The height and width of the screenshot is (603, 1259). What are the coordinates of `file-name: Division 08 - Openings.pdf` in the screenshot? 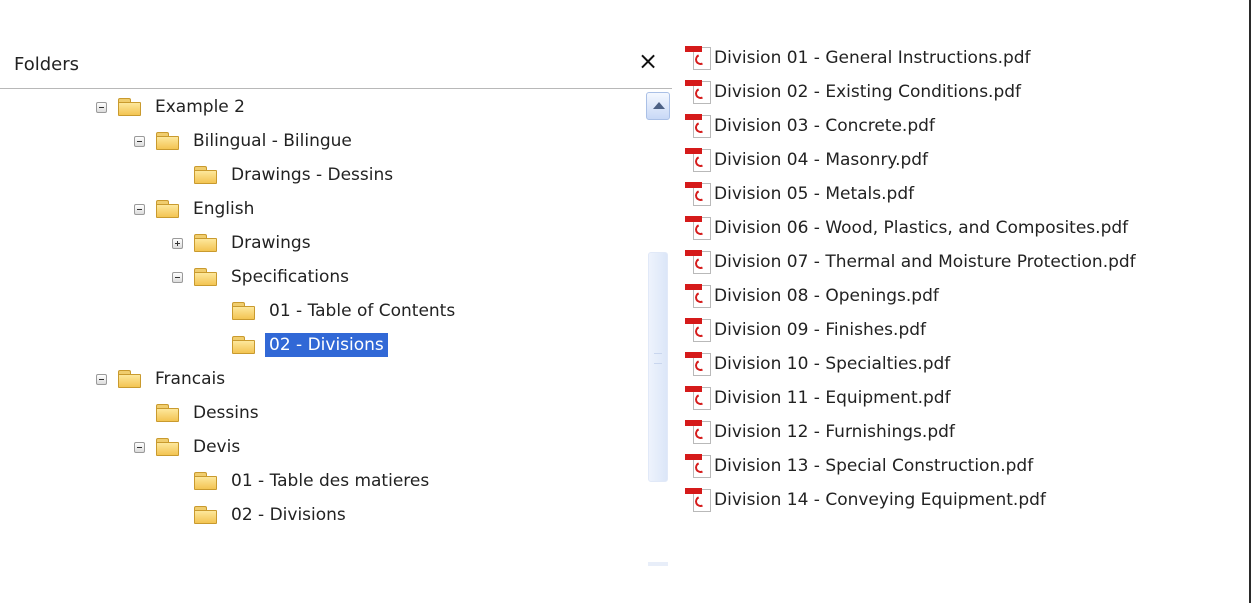 It's located at (826, 296).